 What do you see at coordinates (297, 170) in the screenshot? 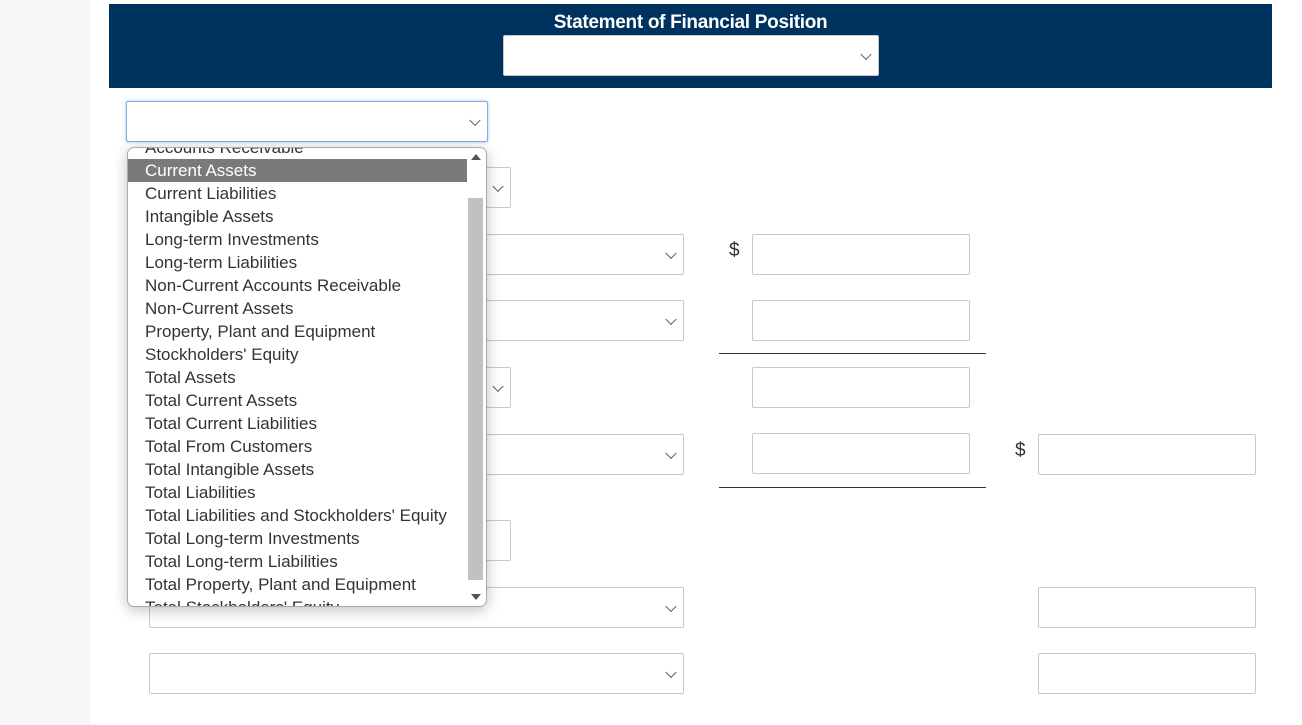
I see `dropdown-option: Current Assets` at bounding box center [297, 170].